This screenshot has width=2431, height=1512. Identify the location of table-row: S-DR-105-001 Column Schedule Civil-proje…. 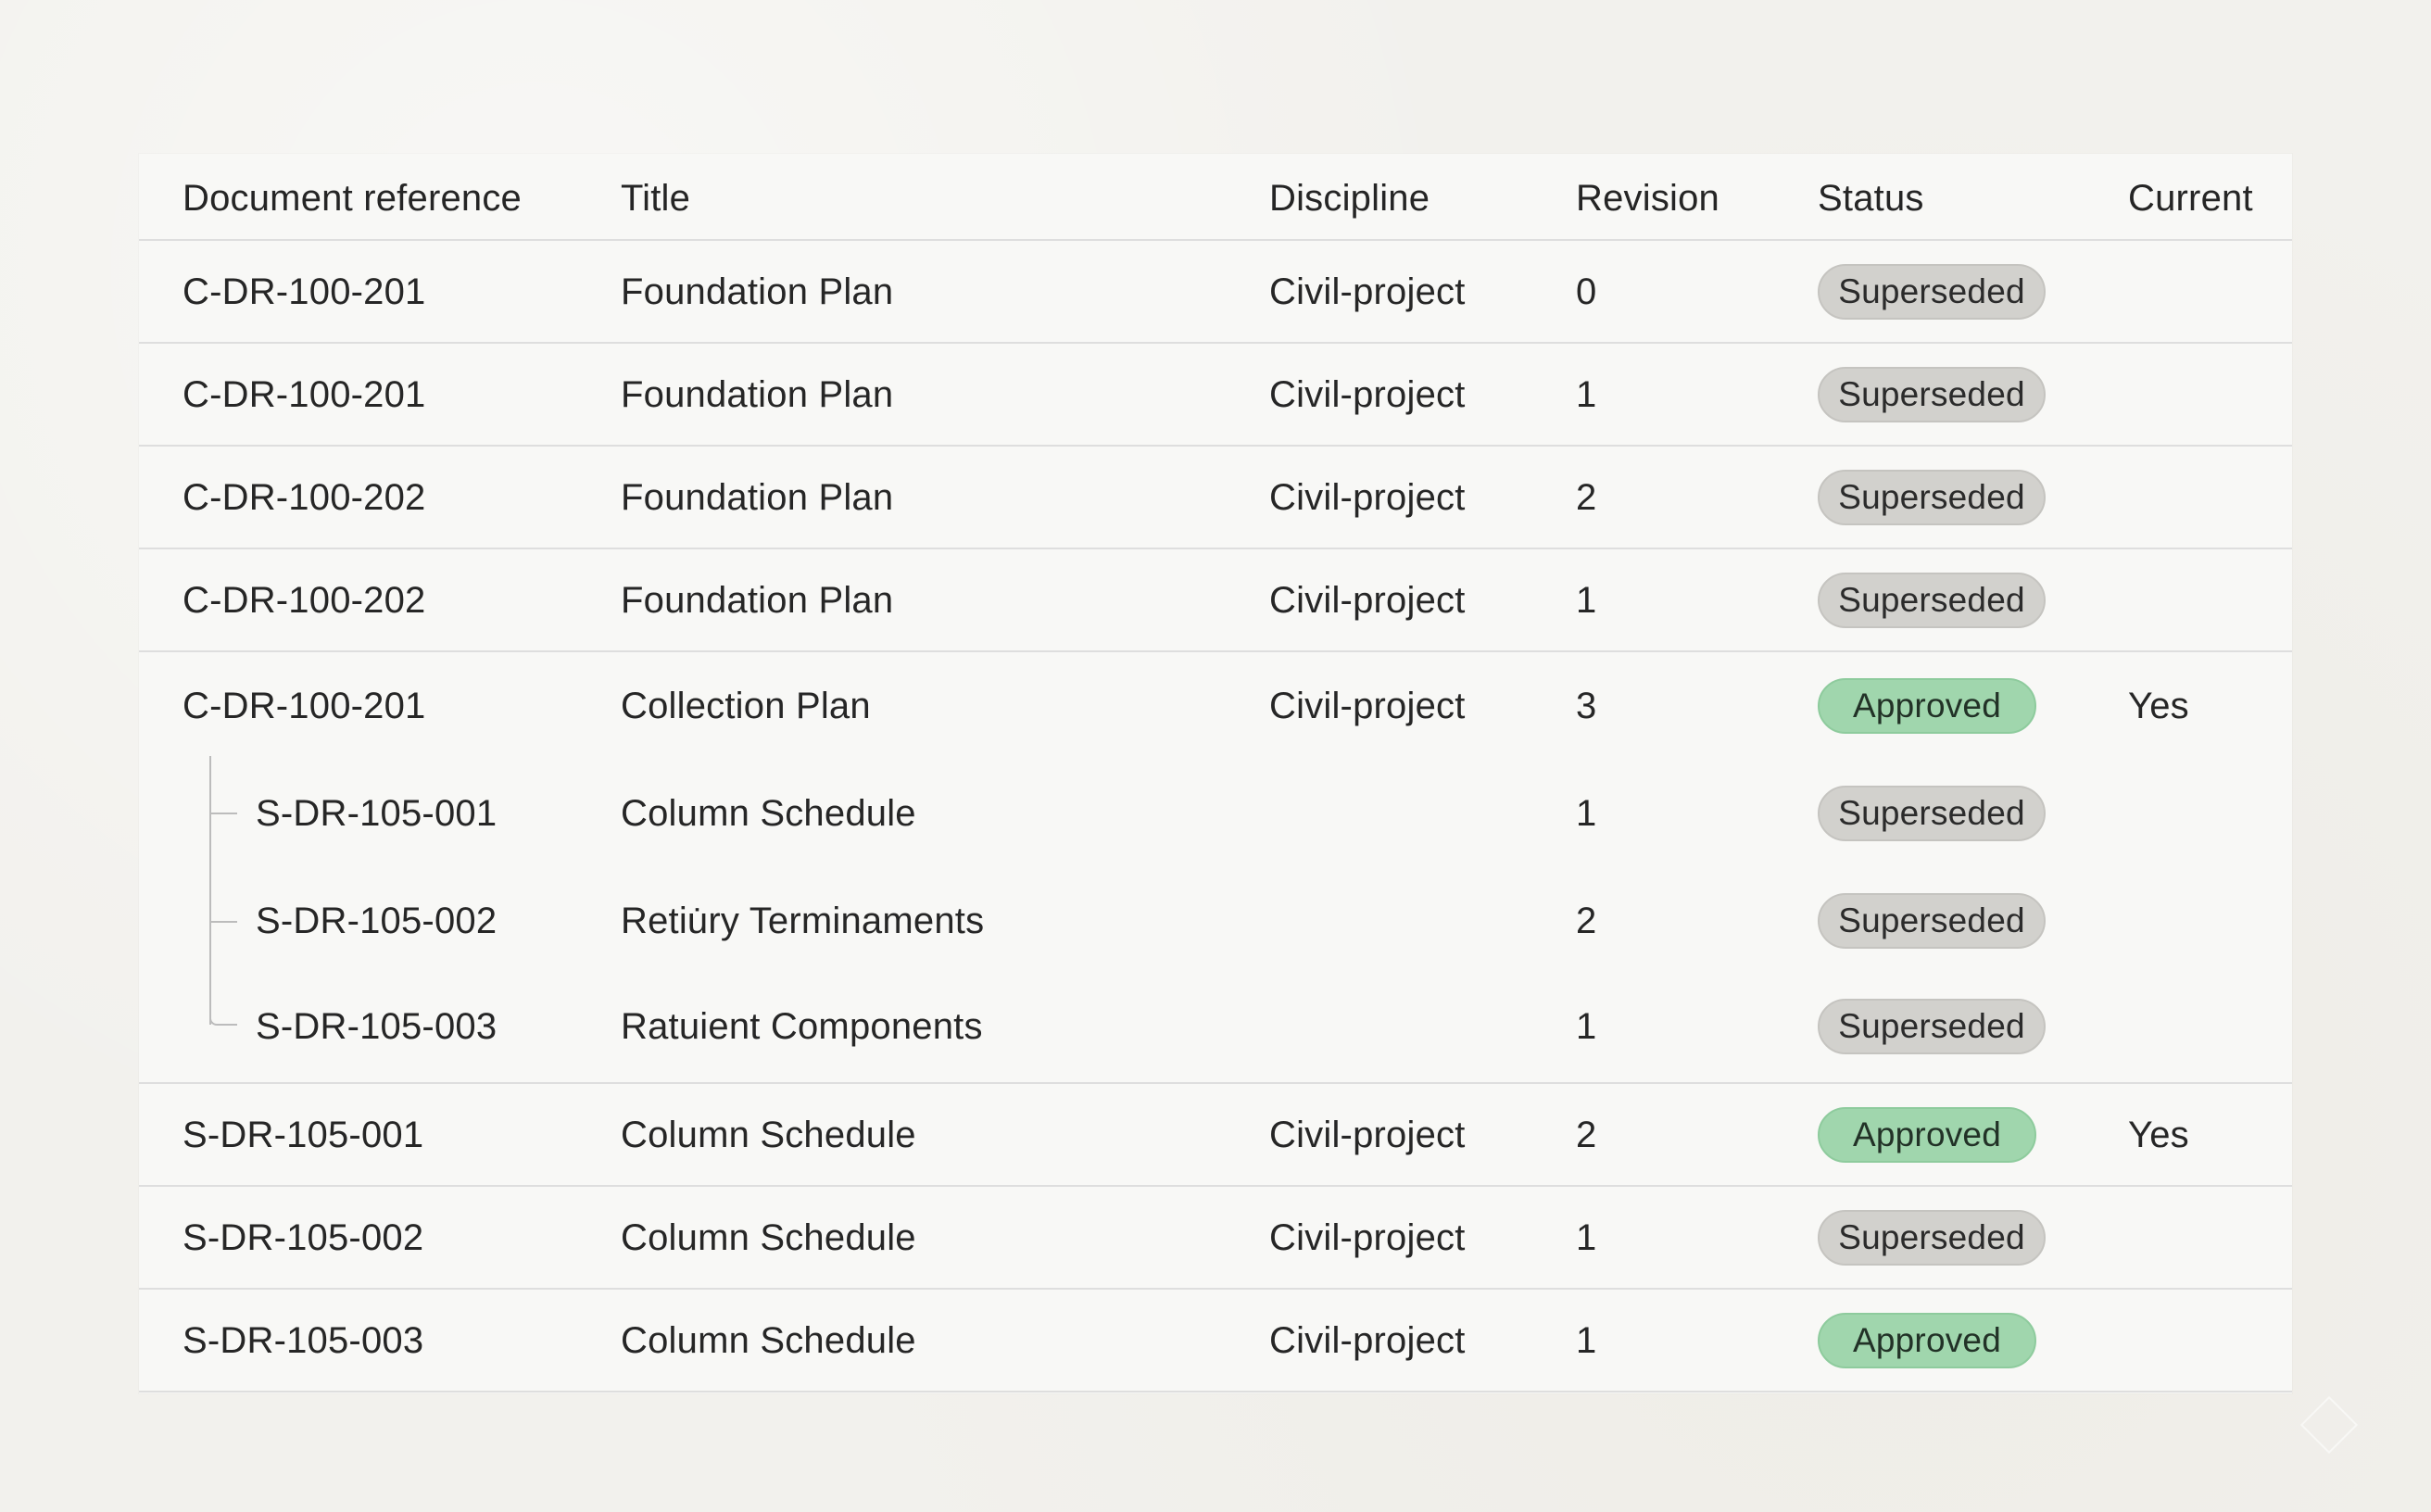
(1215, 1135).